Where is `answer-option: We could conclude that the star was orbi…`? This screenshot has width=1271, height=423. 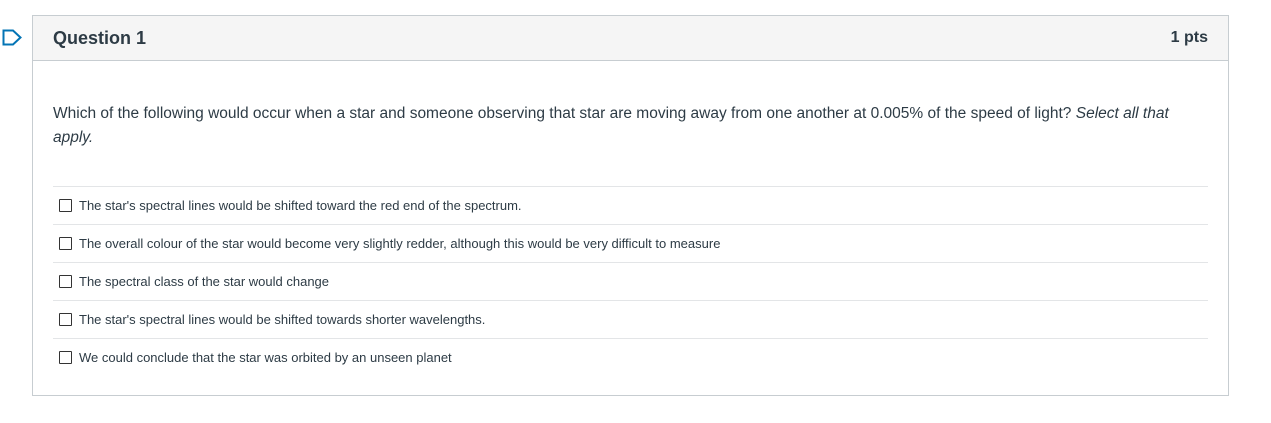
answer-option: We could conclude that the star was orbi… is located at coordinates (630, 357).